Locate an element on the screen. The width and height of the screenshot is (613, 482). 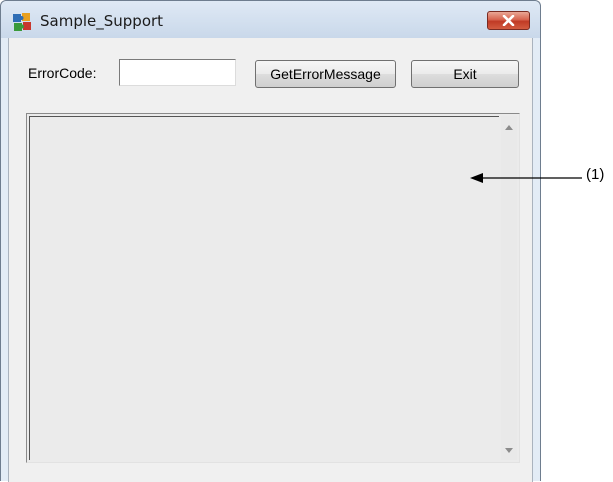
scroll-down-button is located at coordinates (509, 450).